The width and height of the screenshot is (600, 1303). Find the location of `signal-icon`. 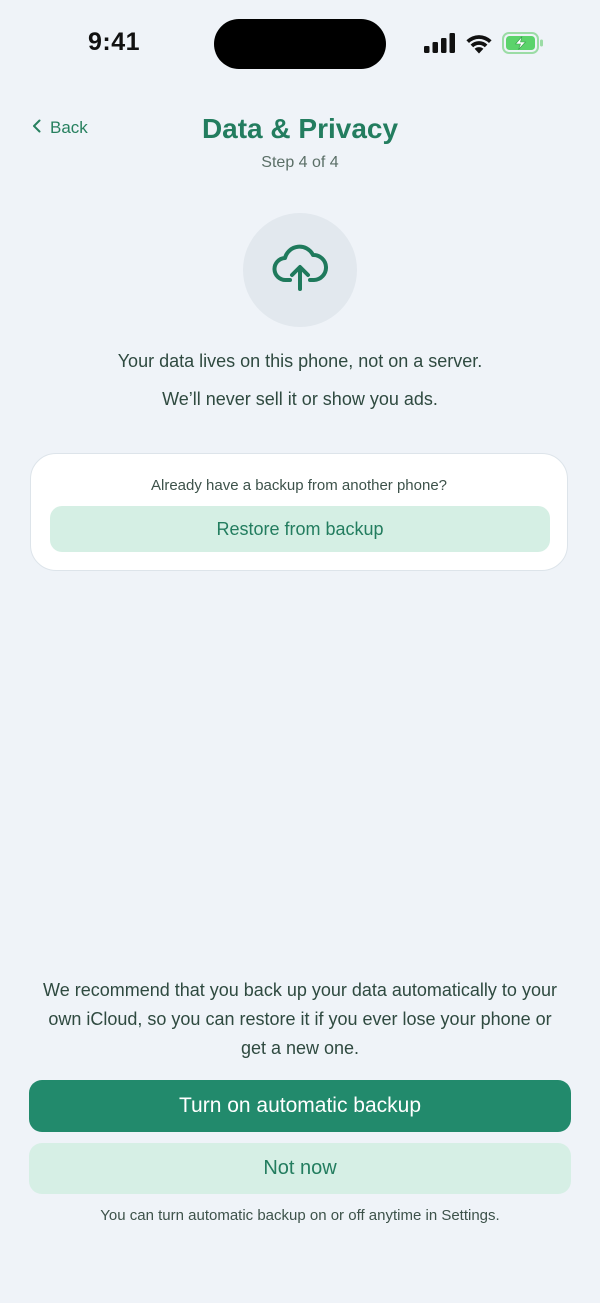

signal-icon is located at coordinates (440, 45).